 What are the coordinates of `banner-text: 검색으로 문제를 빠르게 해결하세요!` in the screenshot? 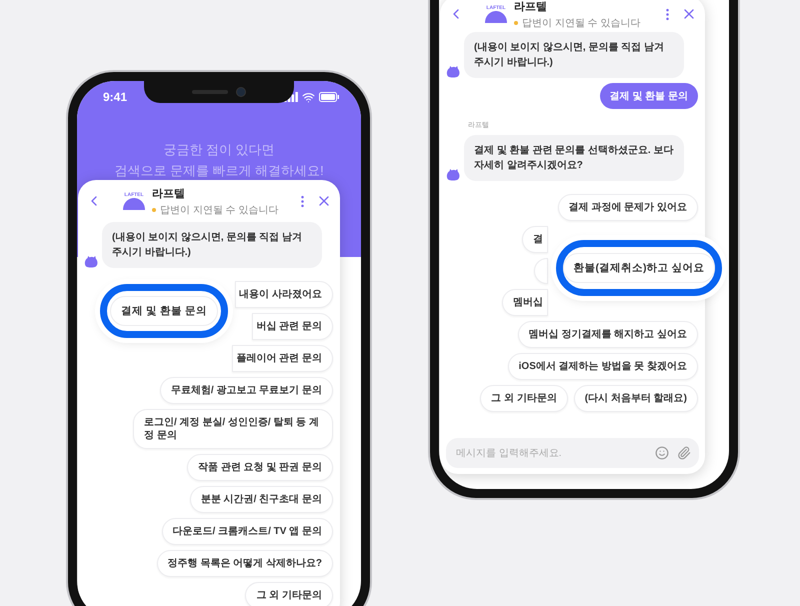 It's located at (219, 171).